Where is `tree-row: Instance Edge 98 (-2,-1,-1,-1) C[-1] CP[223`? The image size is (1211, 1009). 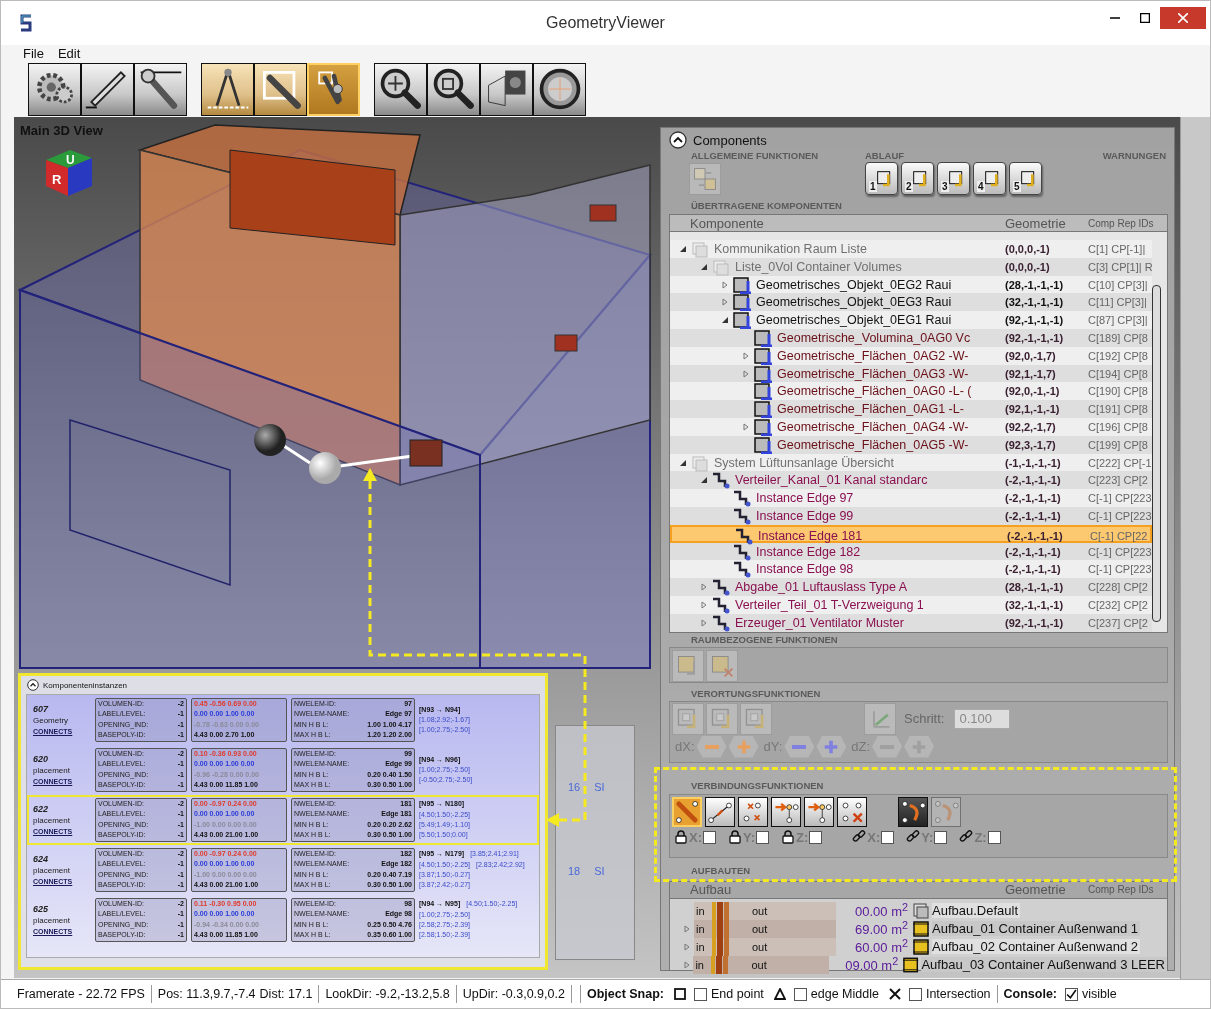
tree-row: Instance Edge 98 (-2,-1,-1,-1) C[-1] CP[223 is located at coordinates (911, 569).